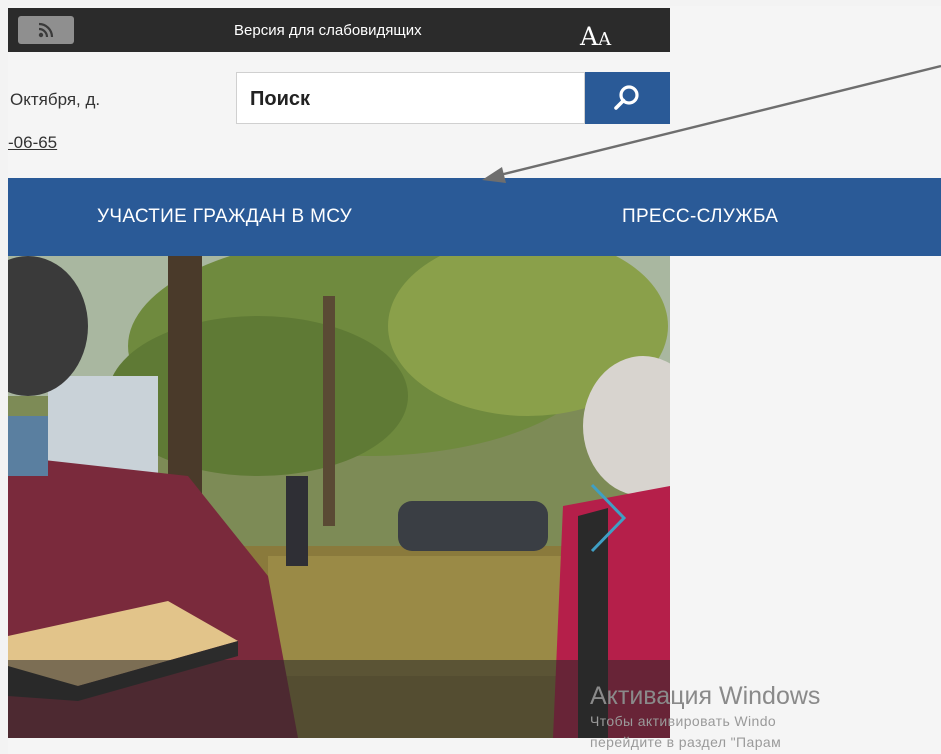 The image size is (941, 754). Describe the element at coordinates (705, 696) in the screenshot. I see `windows-activation-title: Активация Windows` at that location.